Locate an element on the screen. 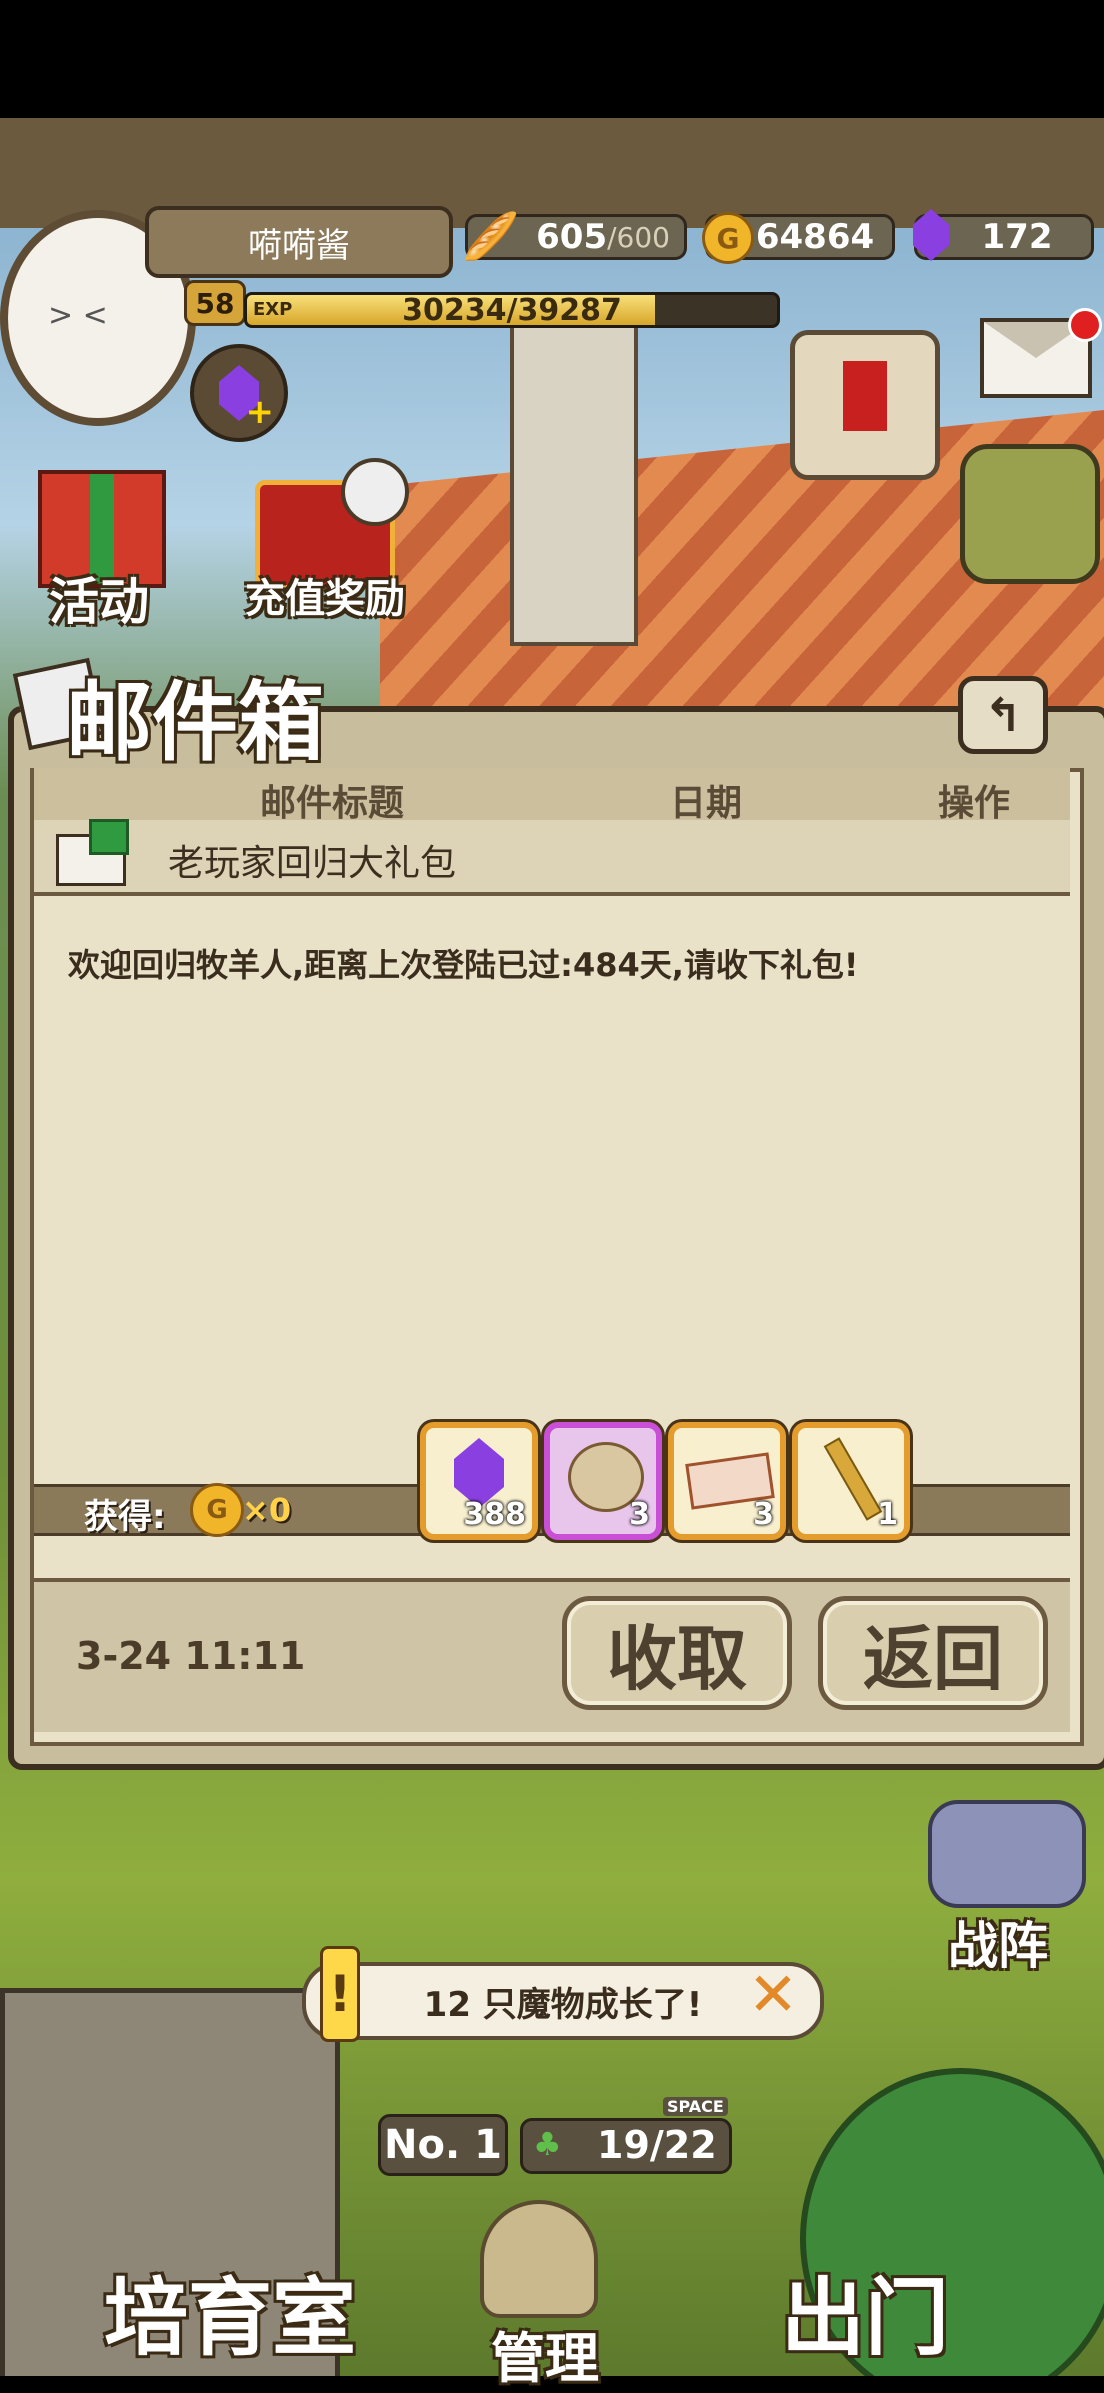 Image resolution: width=1104 pixels, height=2393 pixels. keys-icon is located at coordinates (539, 2259).